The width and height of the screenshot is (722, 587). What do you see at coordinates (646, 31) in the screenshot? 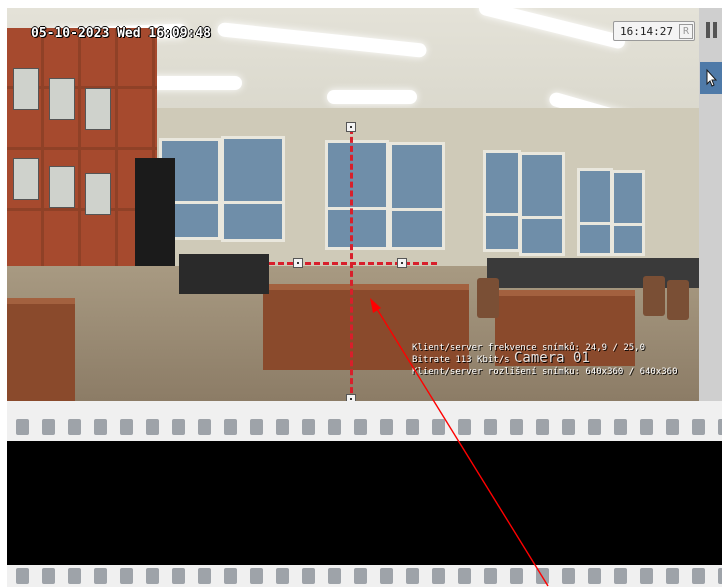
I see `current-time: 16:14:27` at bounding box center [646, 31].